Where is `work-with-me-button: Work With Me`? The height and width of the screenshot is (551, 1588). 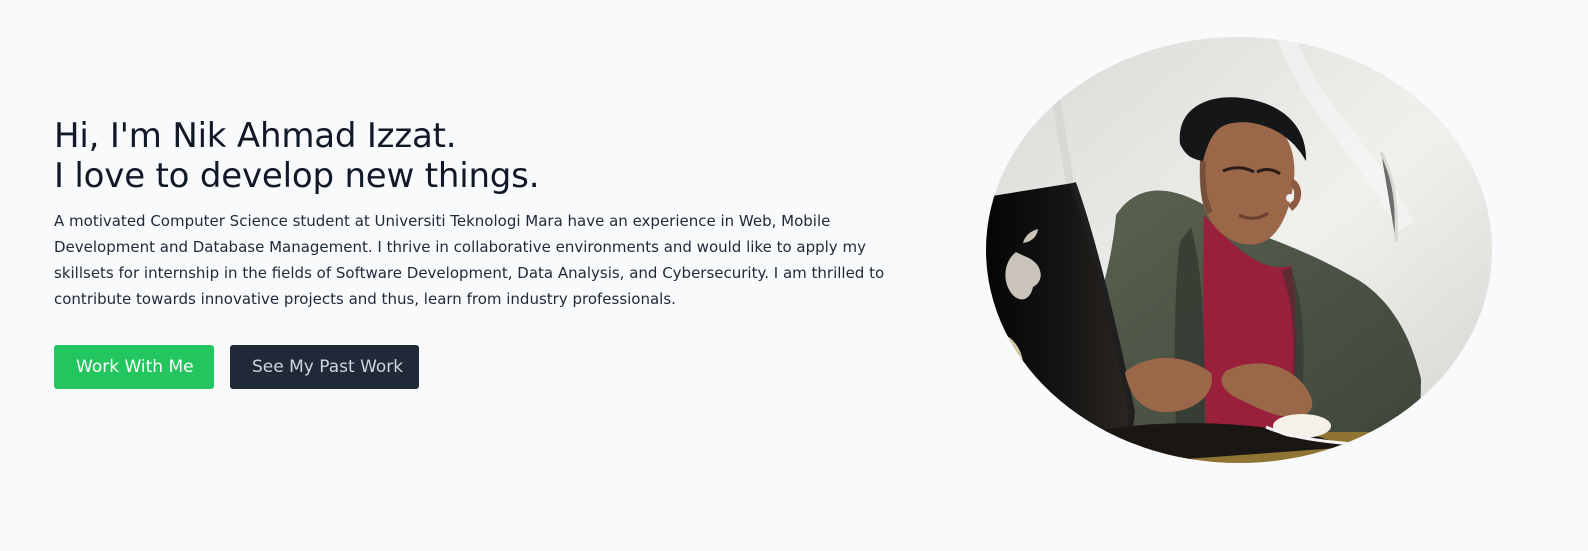 work-with-me-button: Work With Me is located at coordinates (134, 367).